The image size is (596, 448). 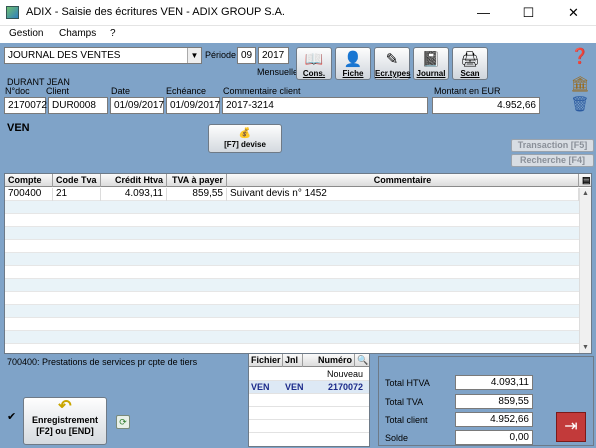 What do you see at coordinates (65, 406) in the screenshot?
I see `undo-arrow-icon: ↶` at bounding box center [65, 406].